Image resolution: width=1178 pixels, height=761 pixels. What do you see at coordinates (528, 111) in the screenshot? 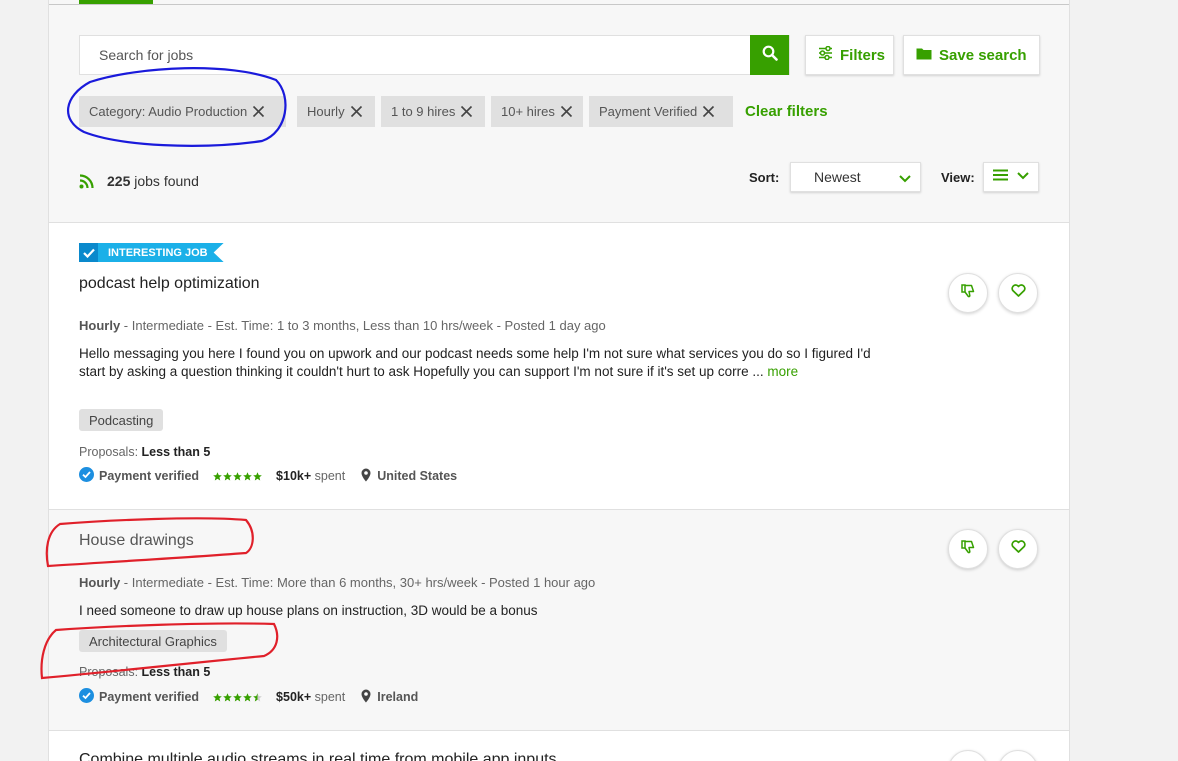
I see `chip-label: 10+ hires` at bounding box center [528, 111].